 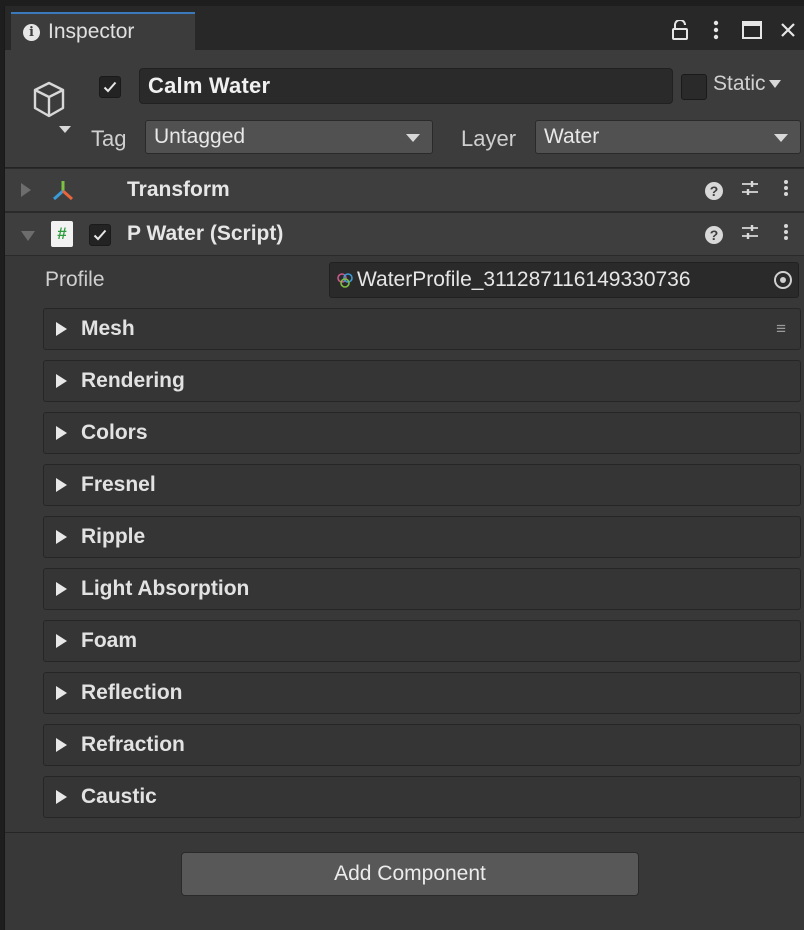 I want to click on section-label: Ripple, so click(x=113, y=536).